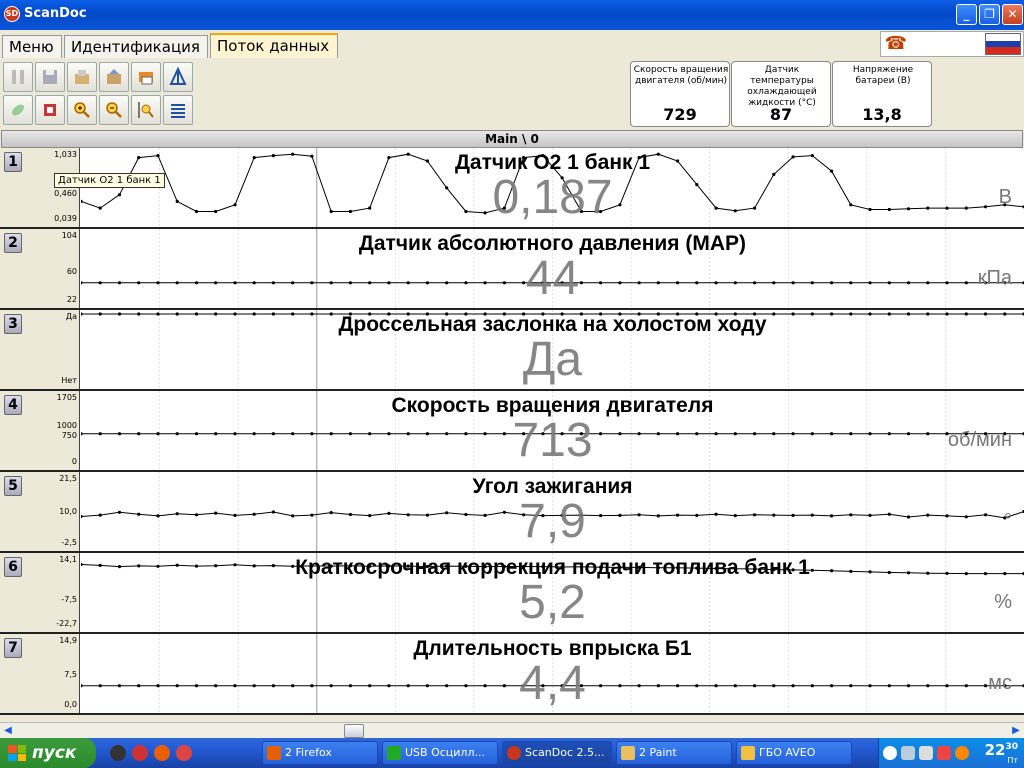  I want to click on open-icon, so click(82, 77).